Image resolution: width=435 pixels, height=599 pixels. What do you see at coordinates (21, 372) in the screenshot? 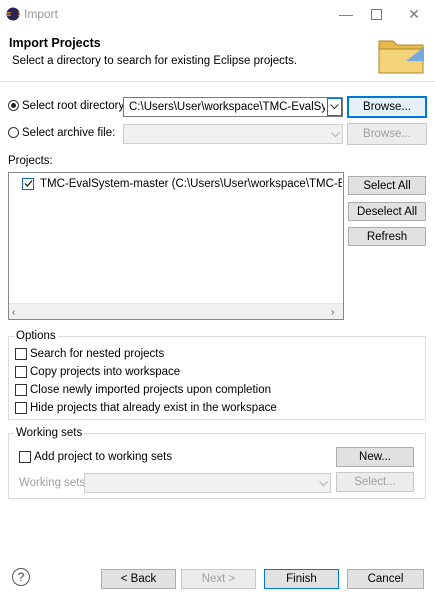
I see `copy-projects-checkbox` at bounding box center [21, 372].